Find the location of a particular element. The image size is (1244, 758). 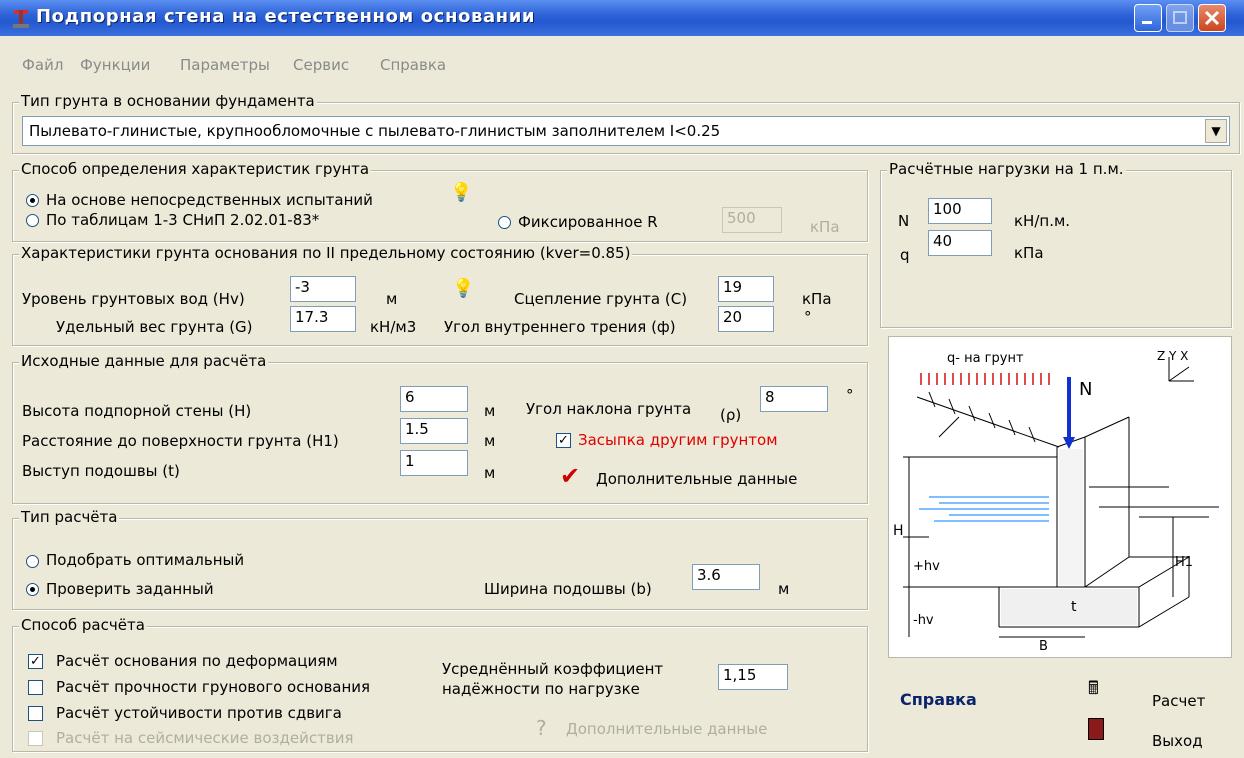

calc-method-group-label: Способ расчёта is located at coordinates (83, 625).